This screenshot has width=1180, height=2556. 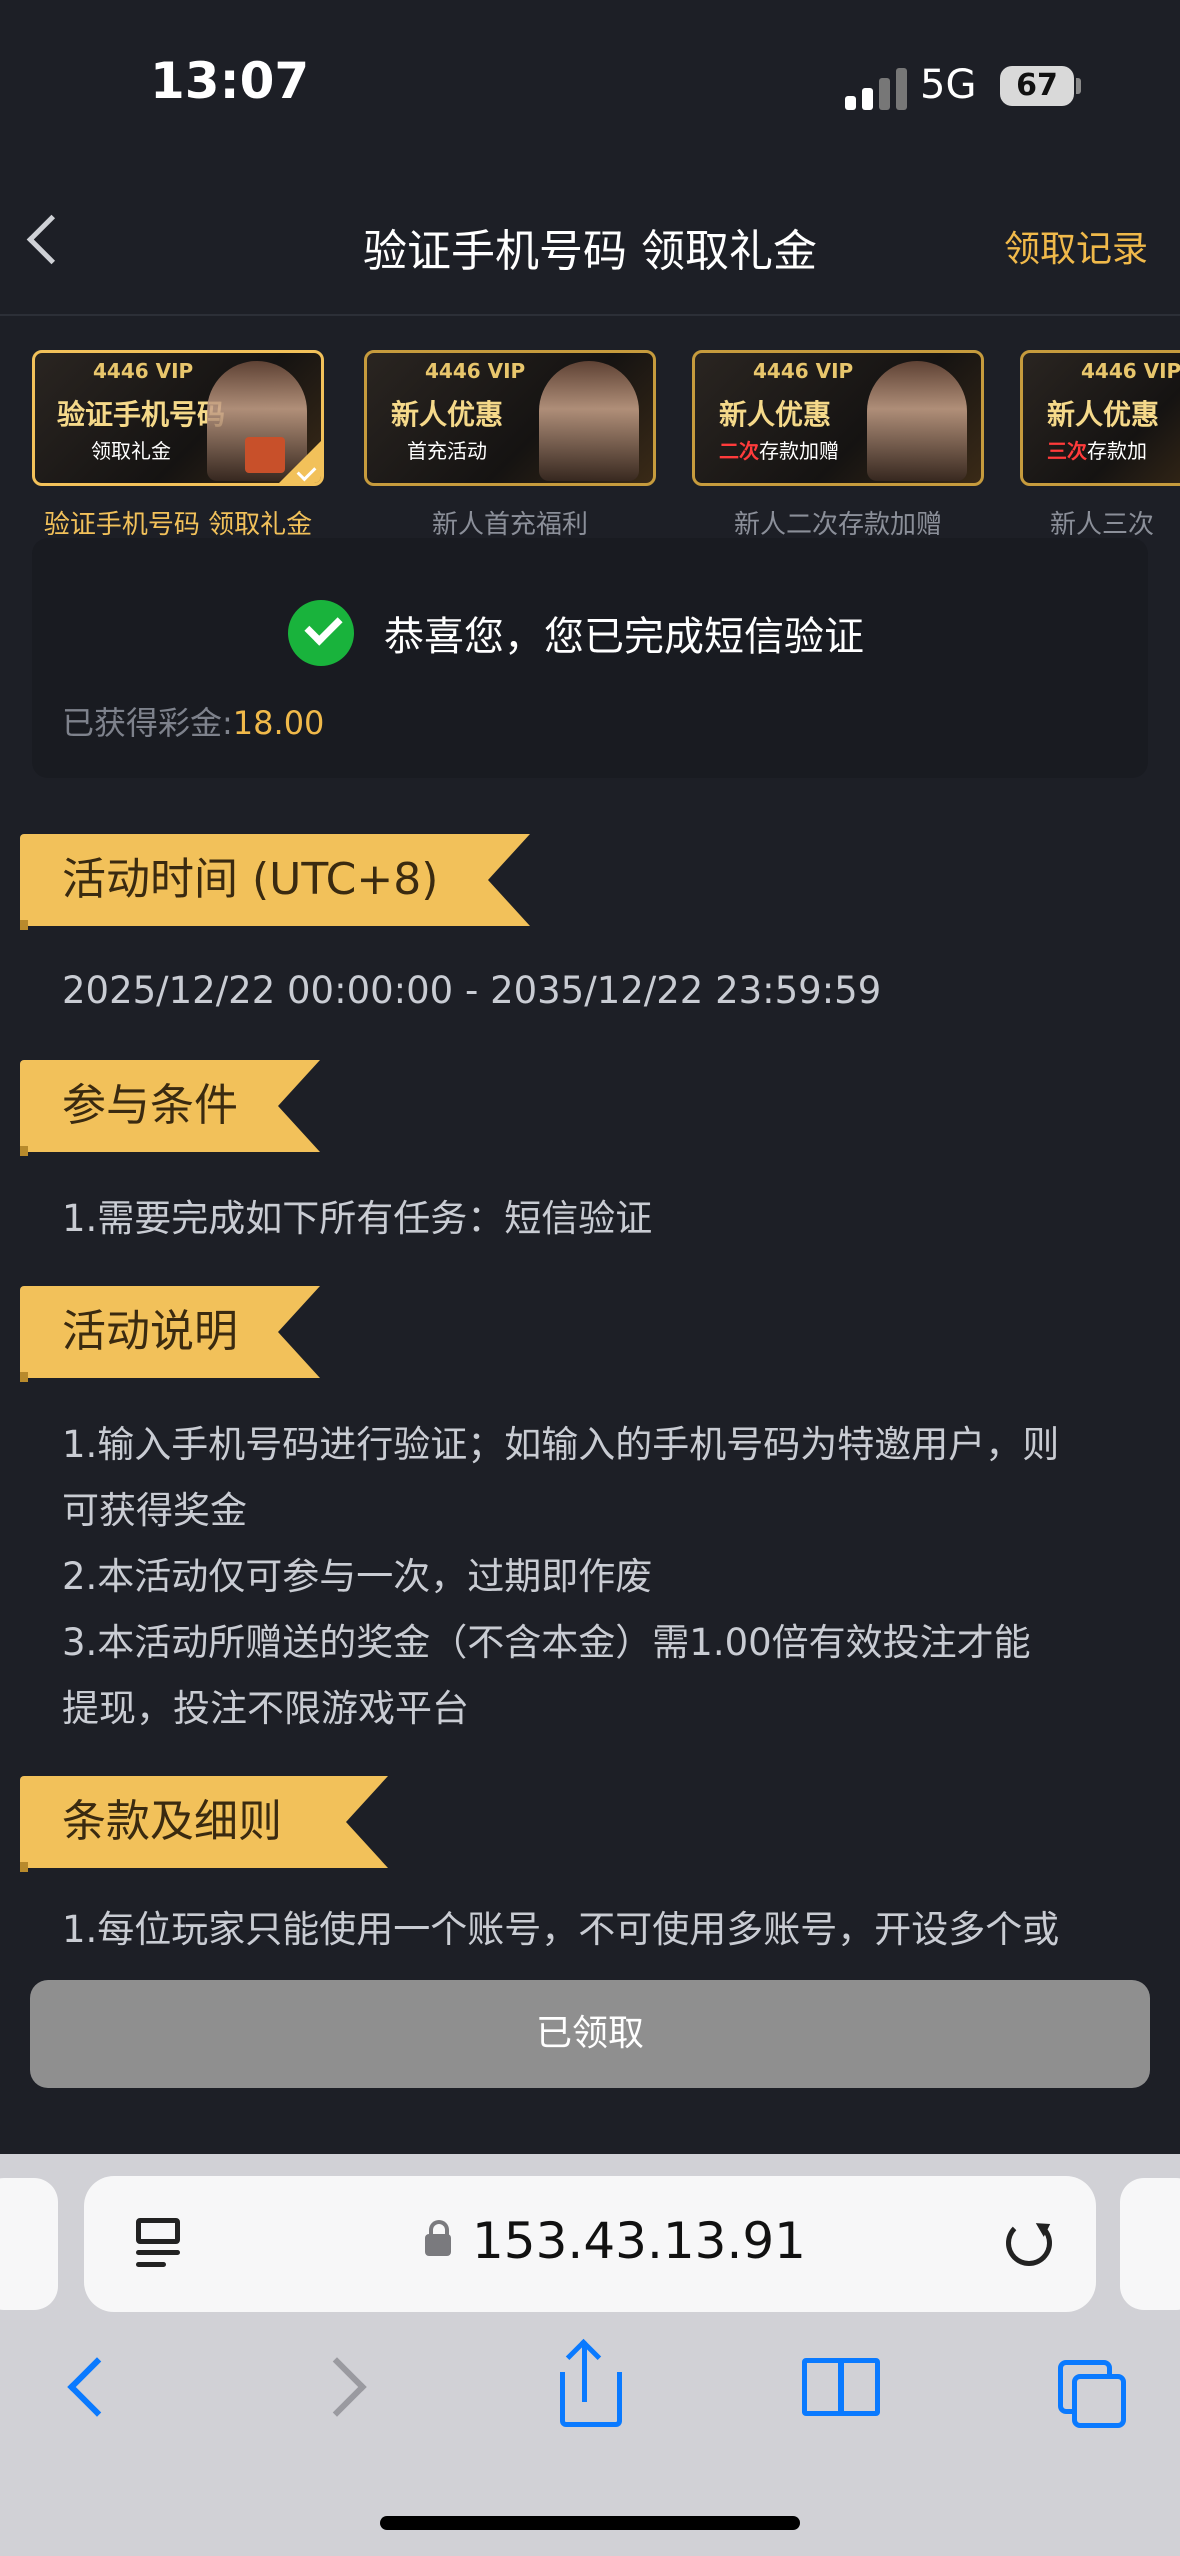 I want to click on description-line: 3.本活动所赠送的奖金（不含本金）需1.00倍有效投注才能, so click(x=546, y=1642).